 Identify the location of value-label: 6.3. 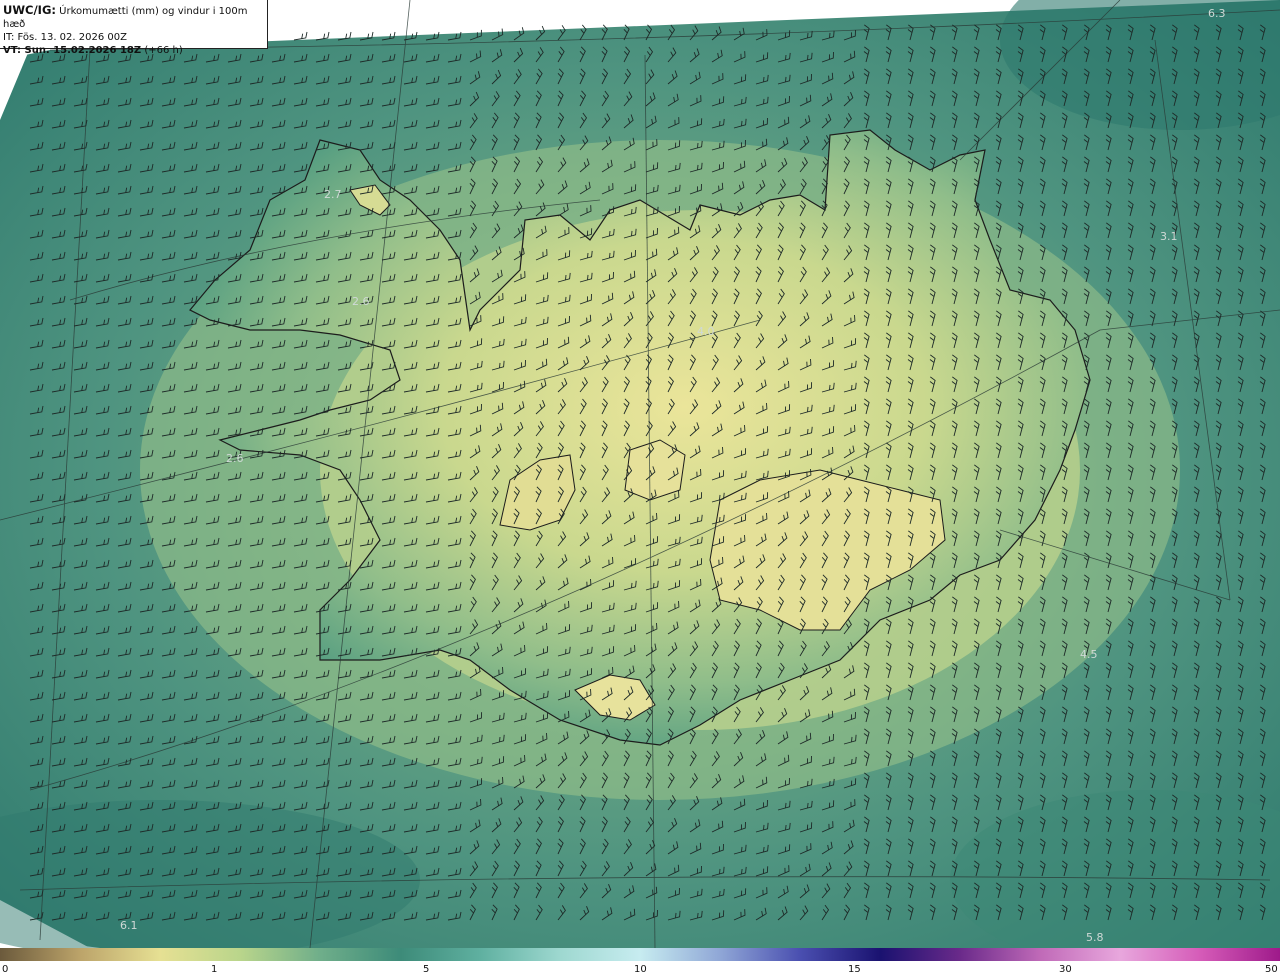
(1217, 13).